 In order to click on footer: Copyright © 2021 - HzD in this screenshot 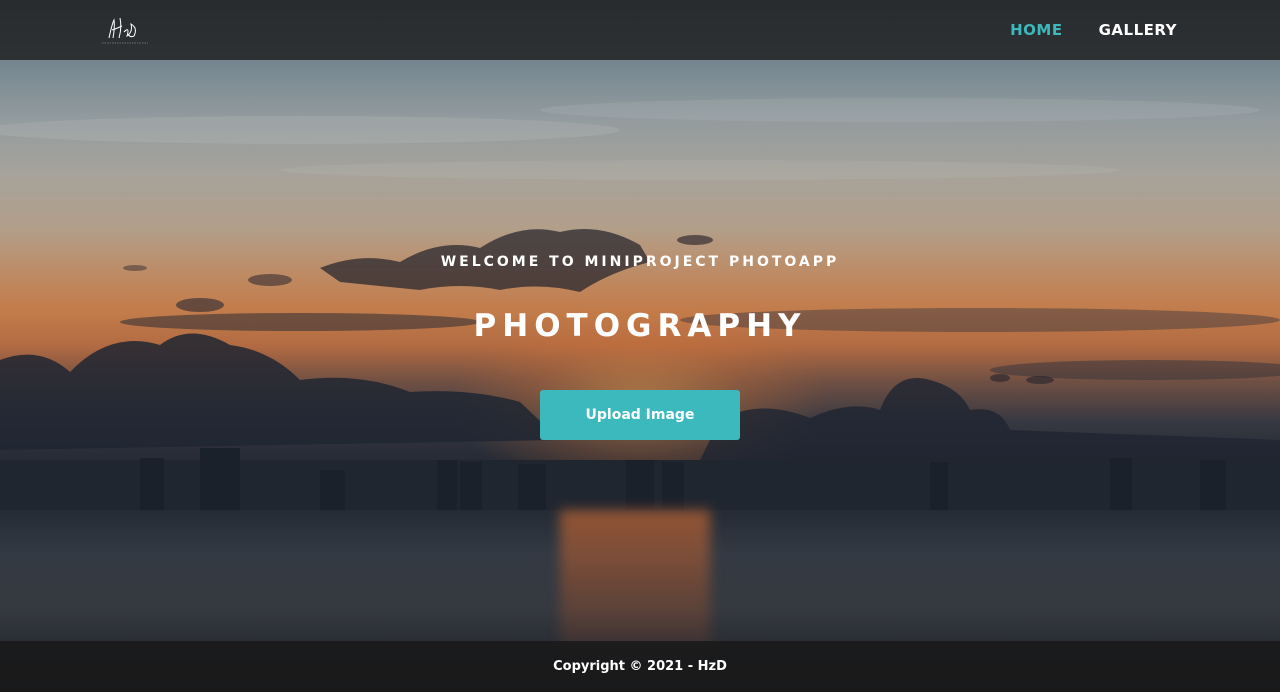, I will do `click(640, 666)`.